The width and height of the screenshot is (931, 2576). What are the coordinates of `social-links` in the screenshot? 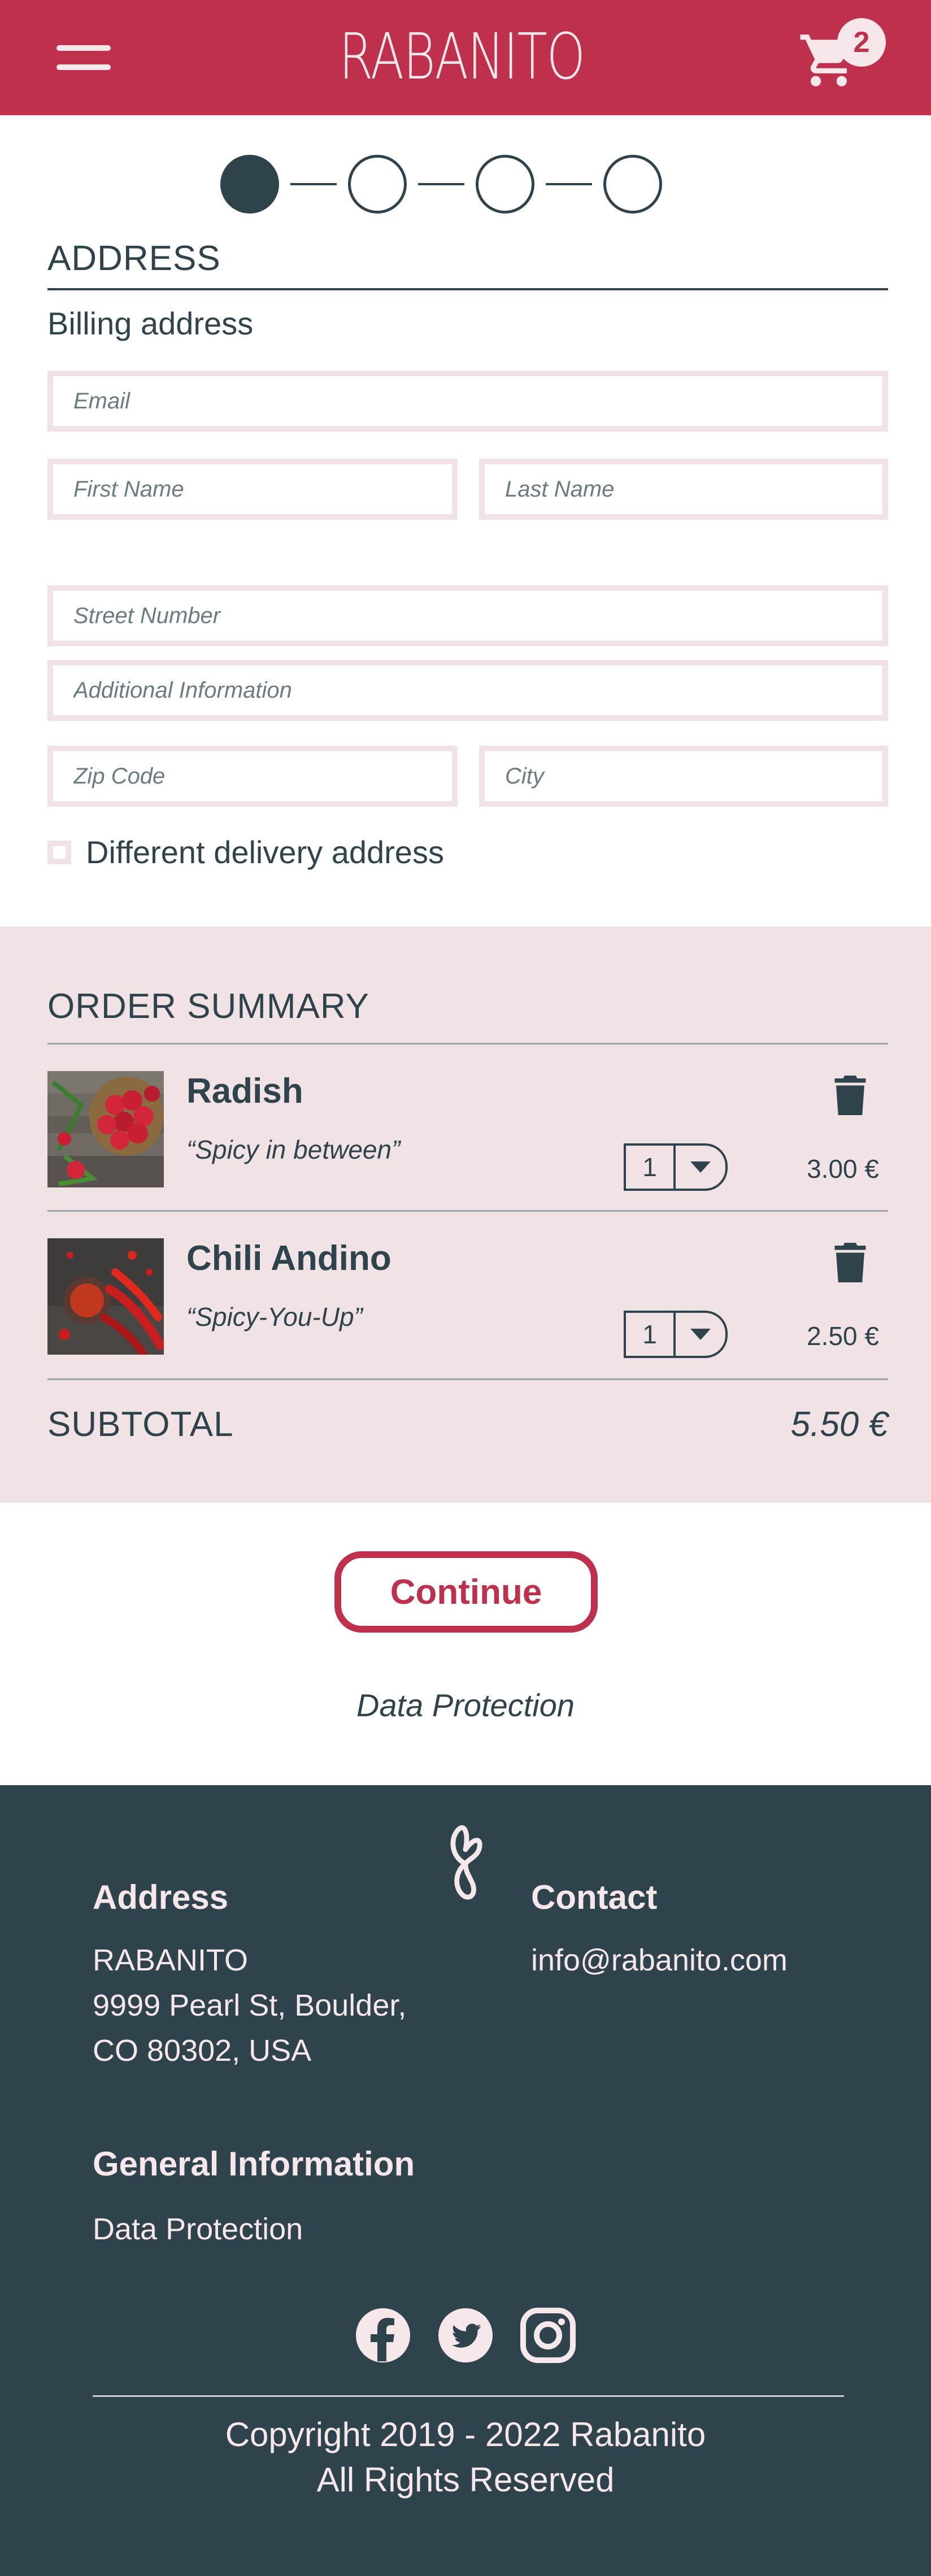 It's located at (465, 2335).